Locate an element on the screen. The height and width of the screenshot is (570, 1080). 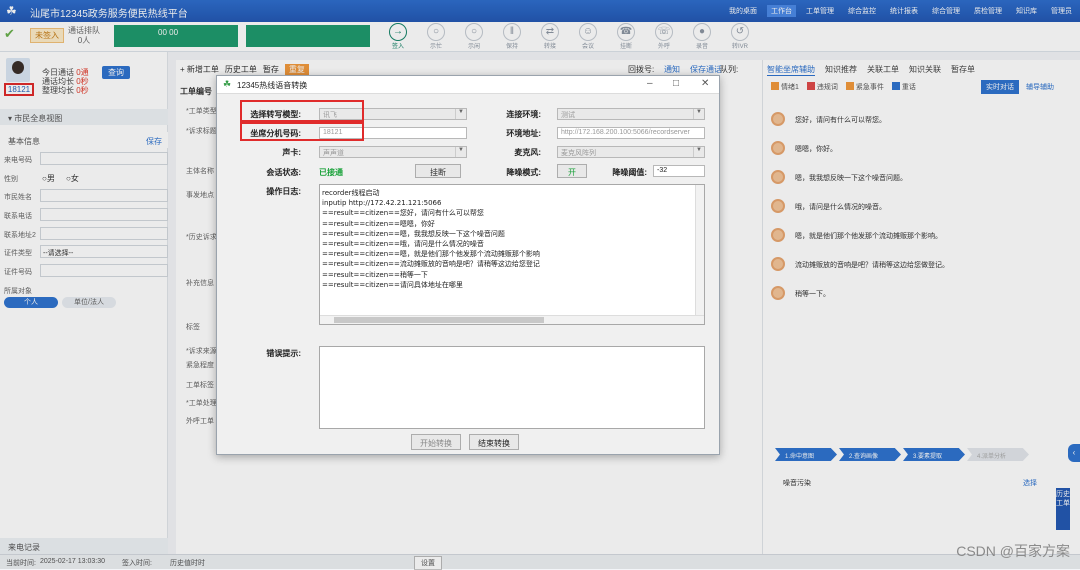
log-line: inputip http://172.42.21.121:5066 is located at coordinates (382, 203).